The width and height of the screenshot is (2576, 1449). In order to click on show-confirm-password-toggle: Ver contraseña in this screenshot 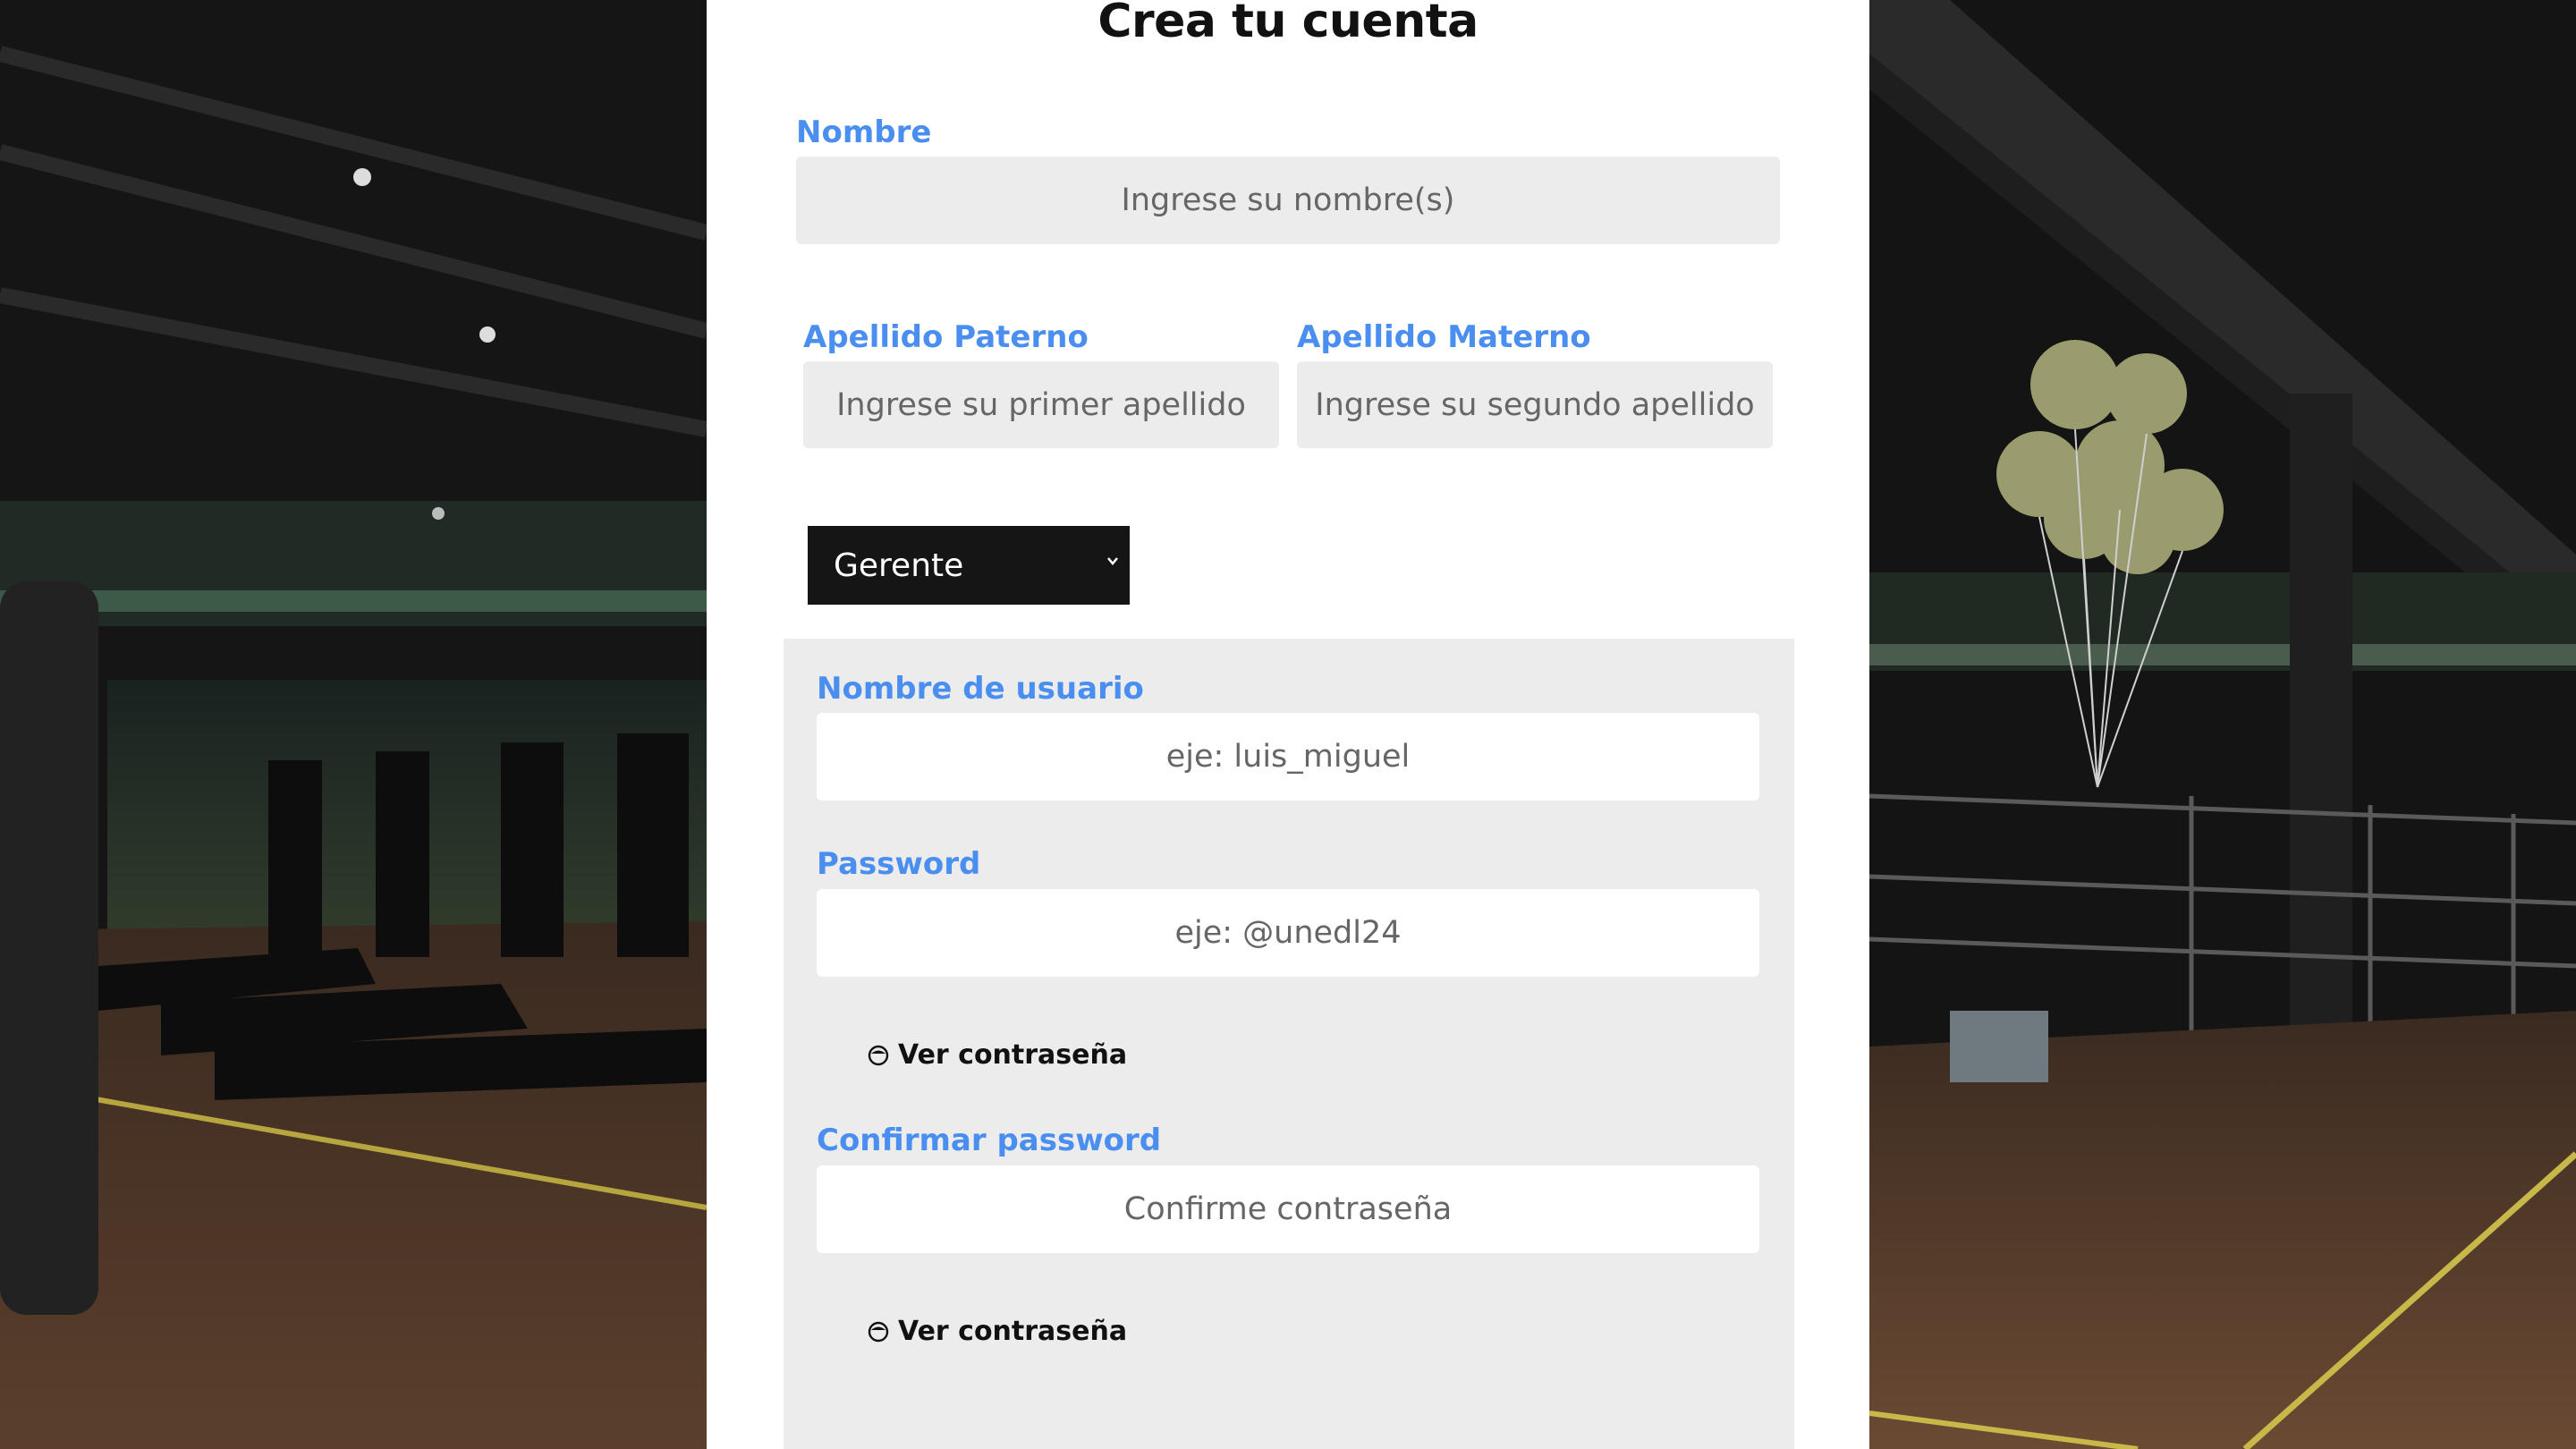, I will do `click(997, 1331)`.